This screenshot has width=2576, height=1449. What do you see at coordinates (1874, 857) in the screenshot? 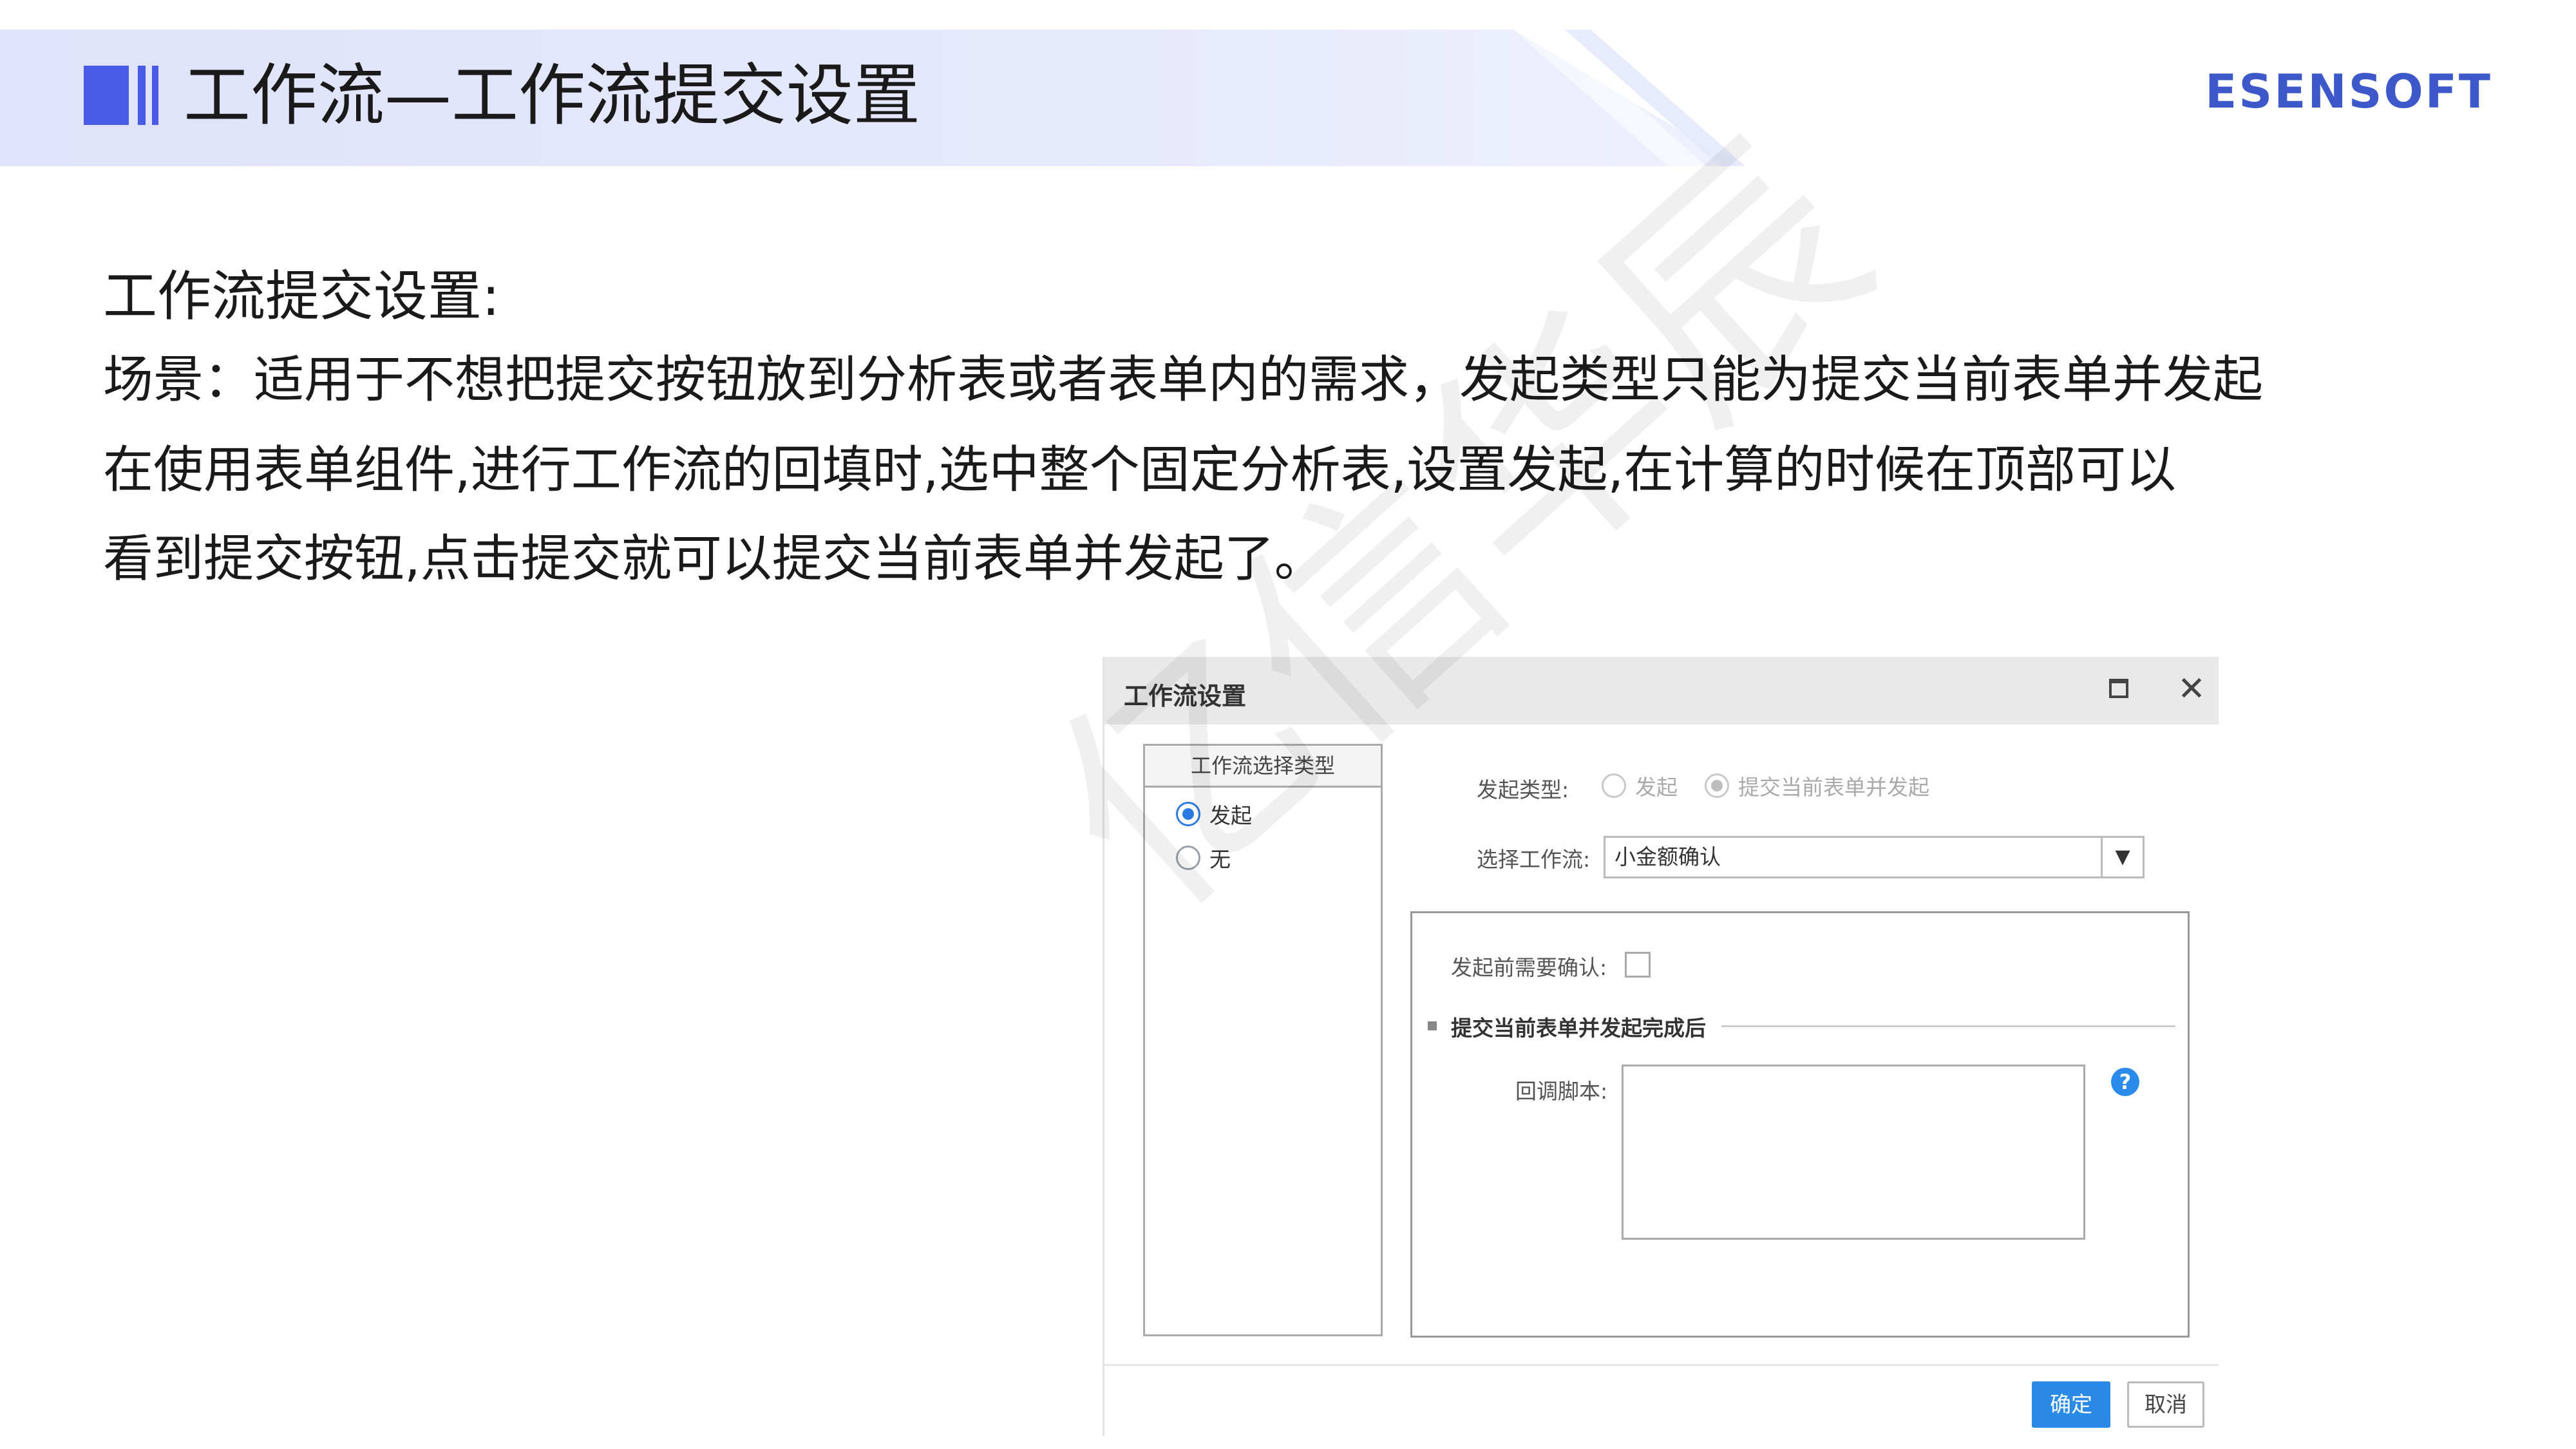
I see `workflow-select: 小金额确认 ▼` at bounding box center [1874, 857].